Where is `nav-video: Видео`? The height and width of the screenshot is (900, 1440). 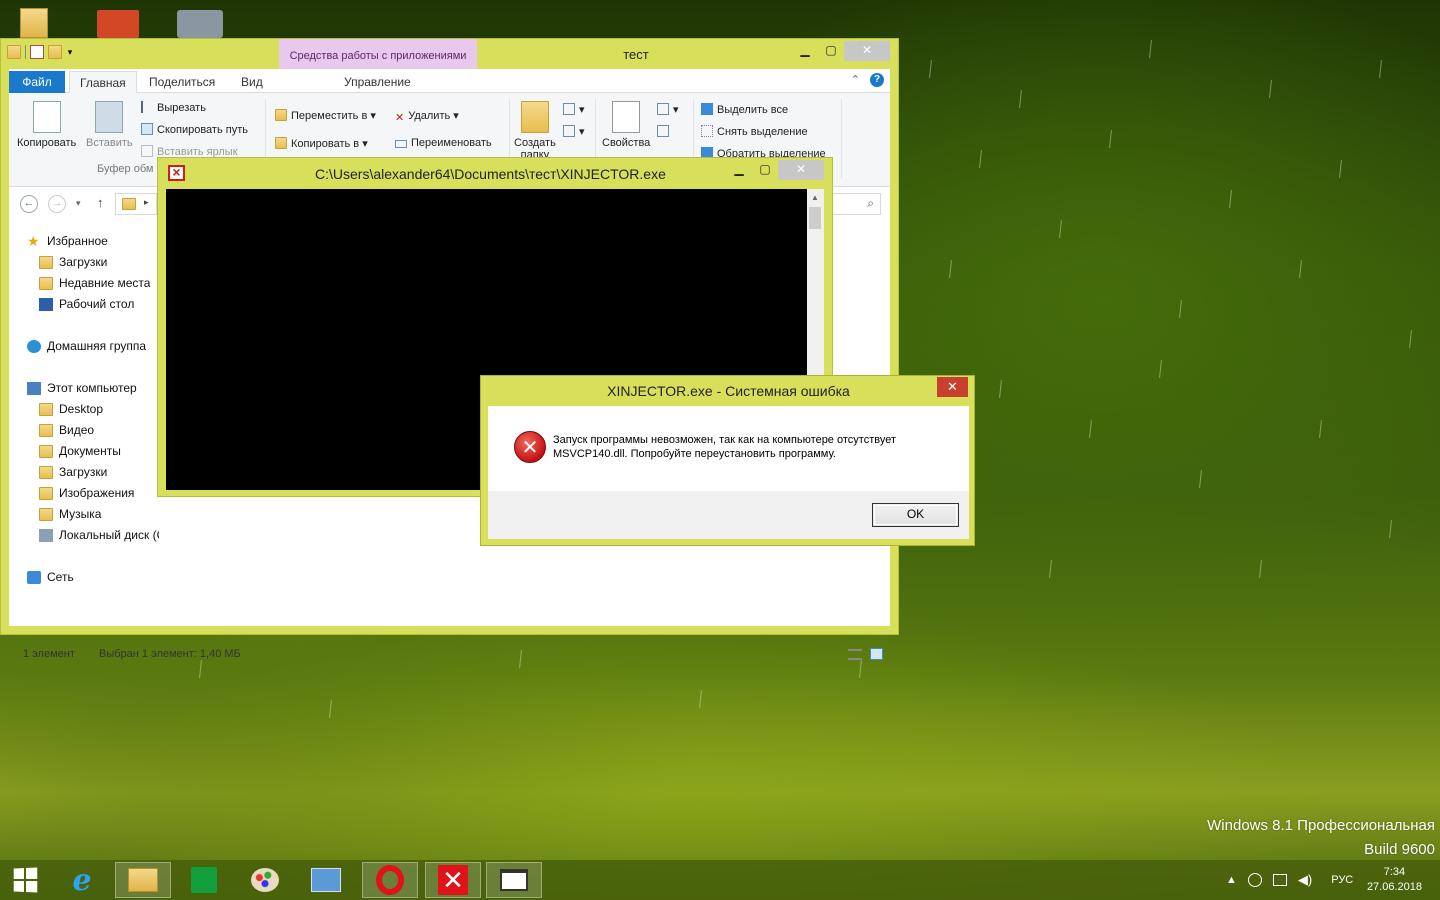
nav-video: Видео is located at coordinates (66, 430).